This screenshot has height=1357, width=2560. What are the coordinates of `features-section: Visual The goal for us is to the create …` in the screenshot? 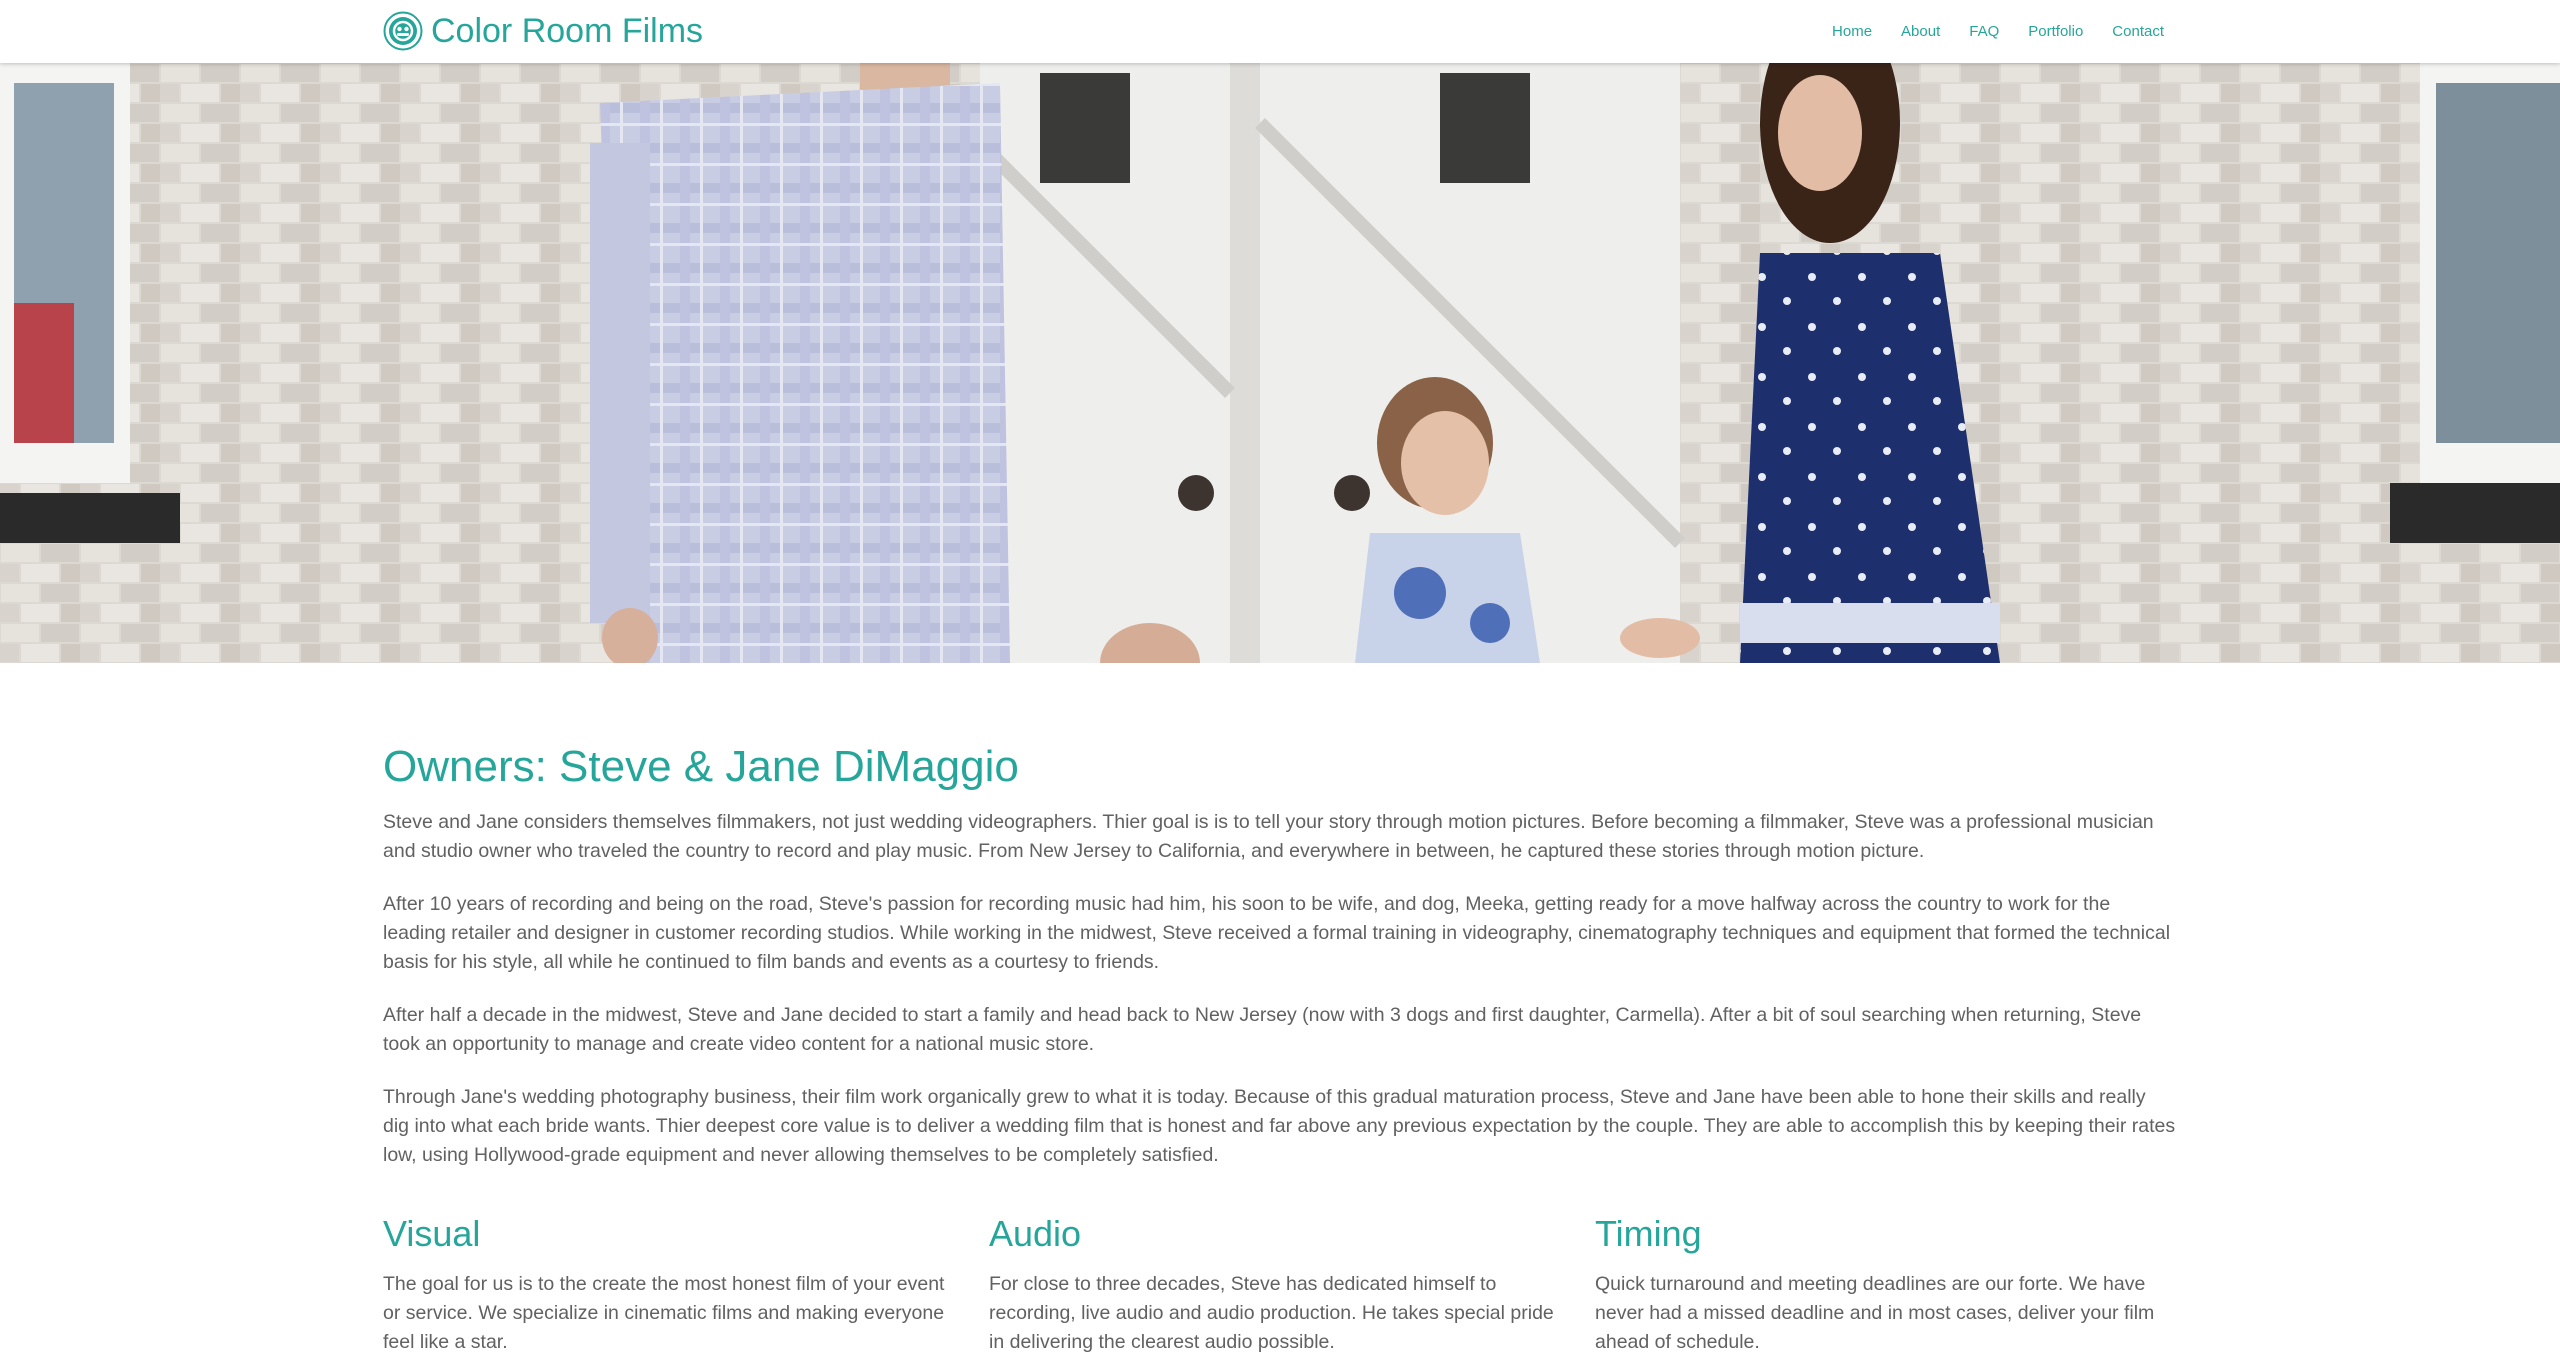 It's located at (1280, 1282).